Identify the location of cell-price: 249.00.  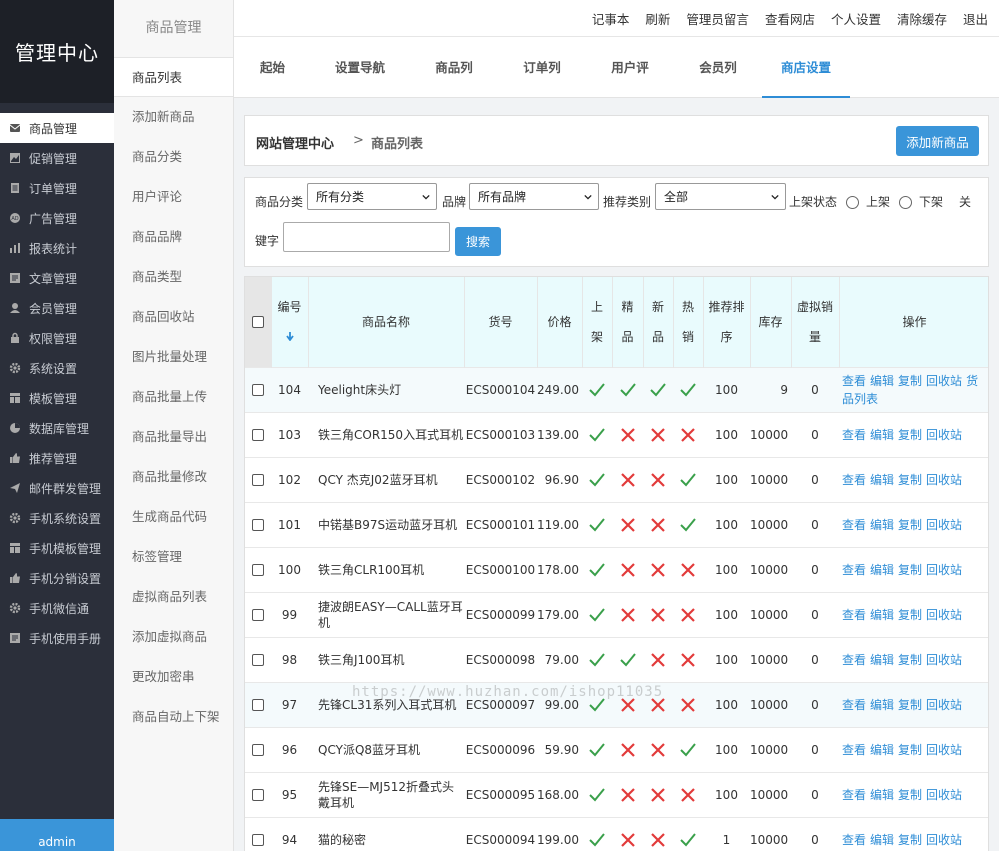
(559, 389).